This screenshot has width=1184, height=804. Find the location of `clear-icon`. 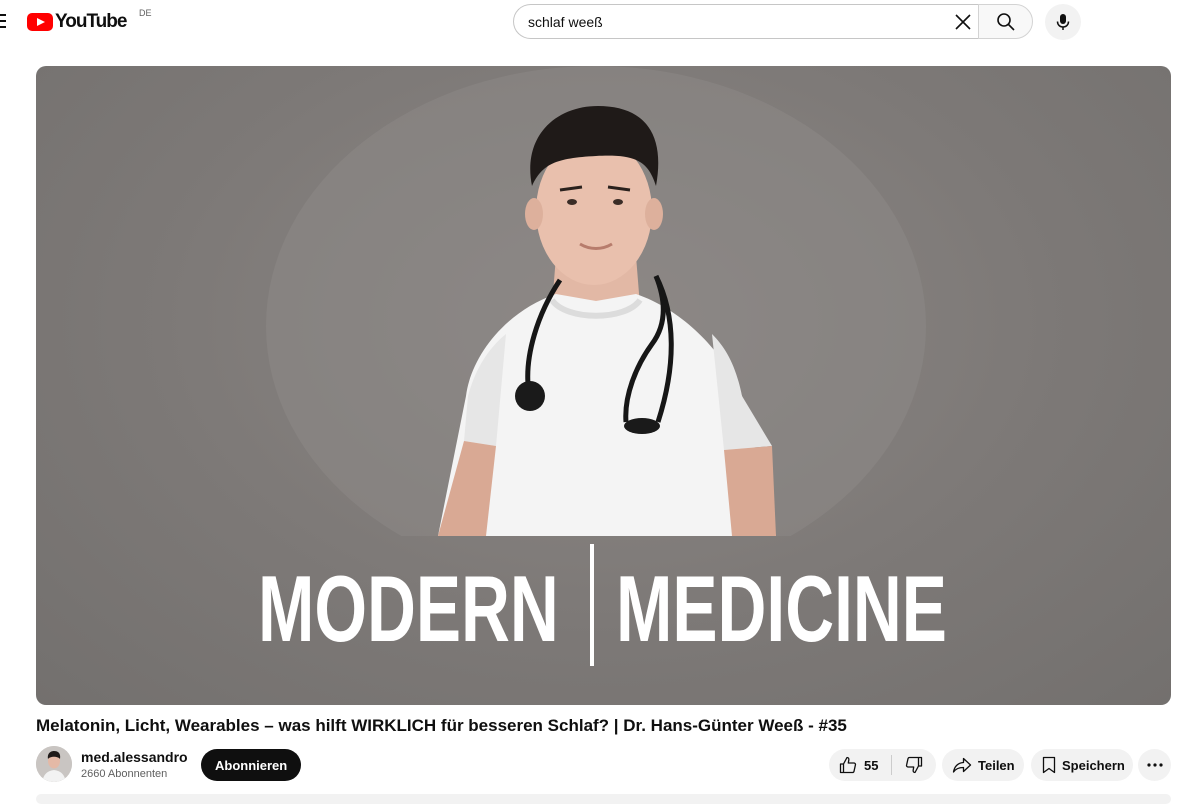

clear-icon is located at coordinates (963, 22).